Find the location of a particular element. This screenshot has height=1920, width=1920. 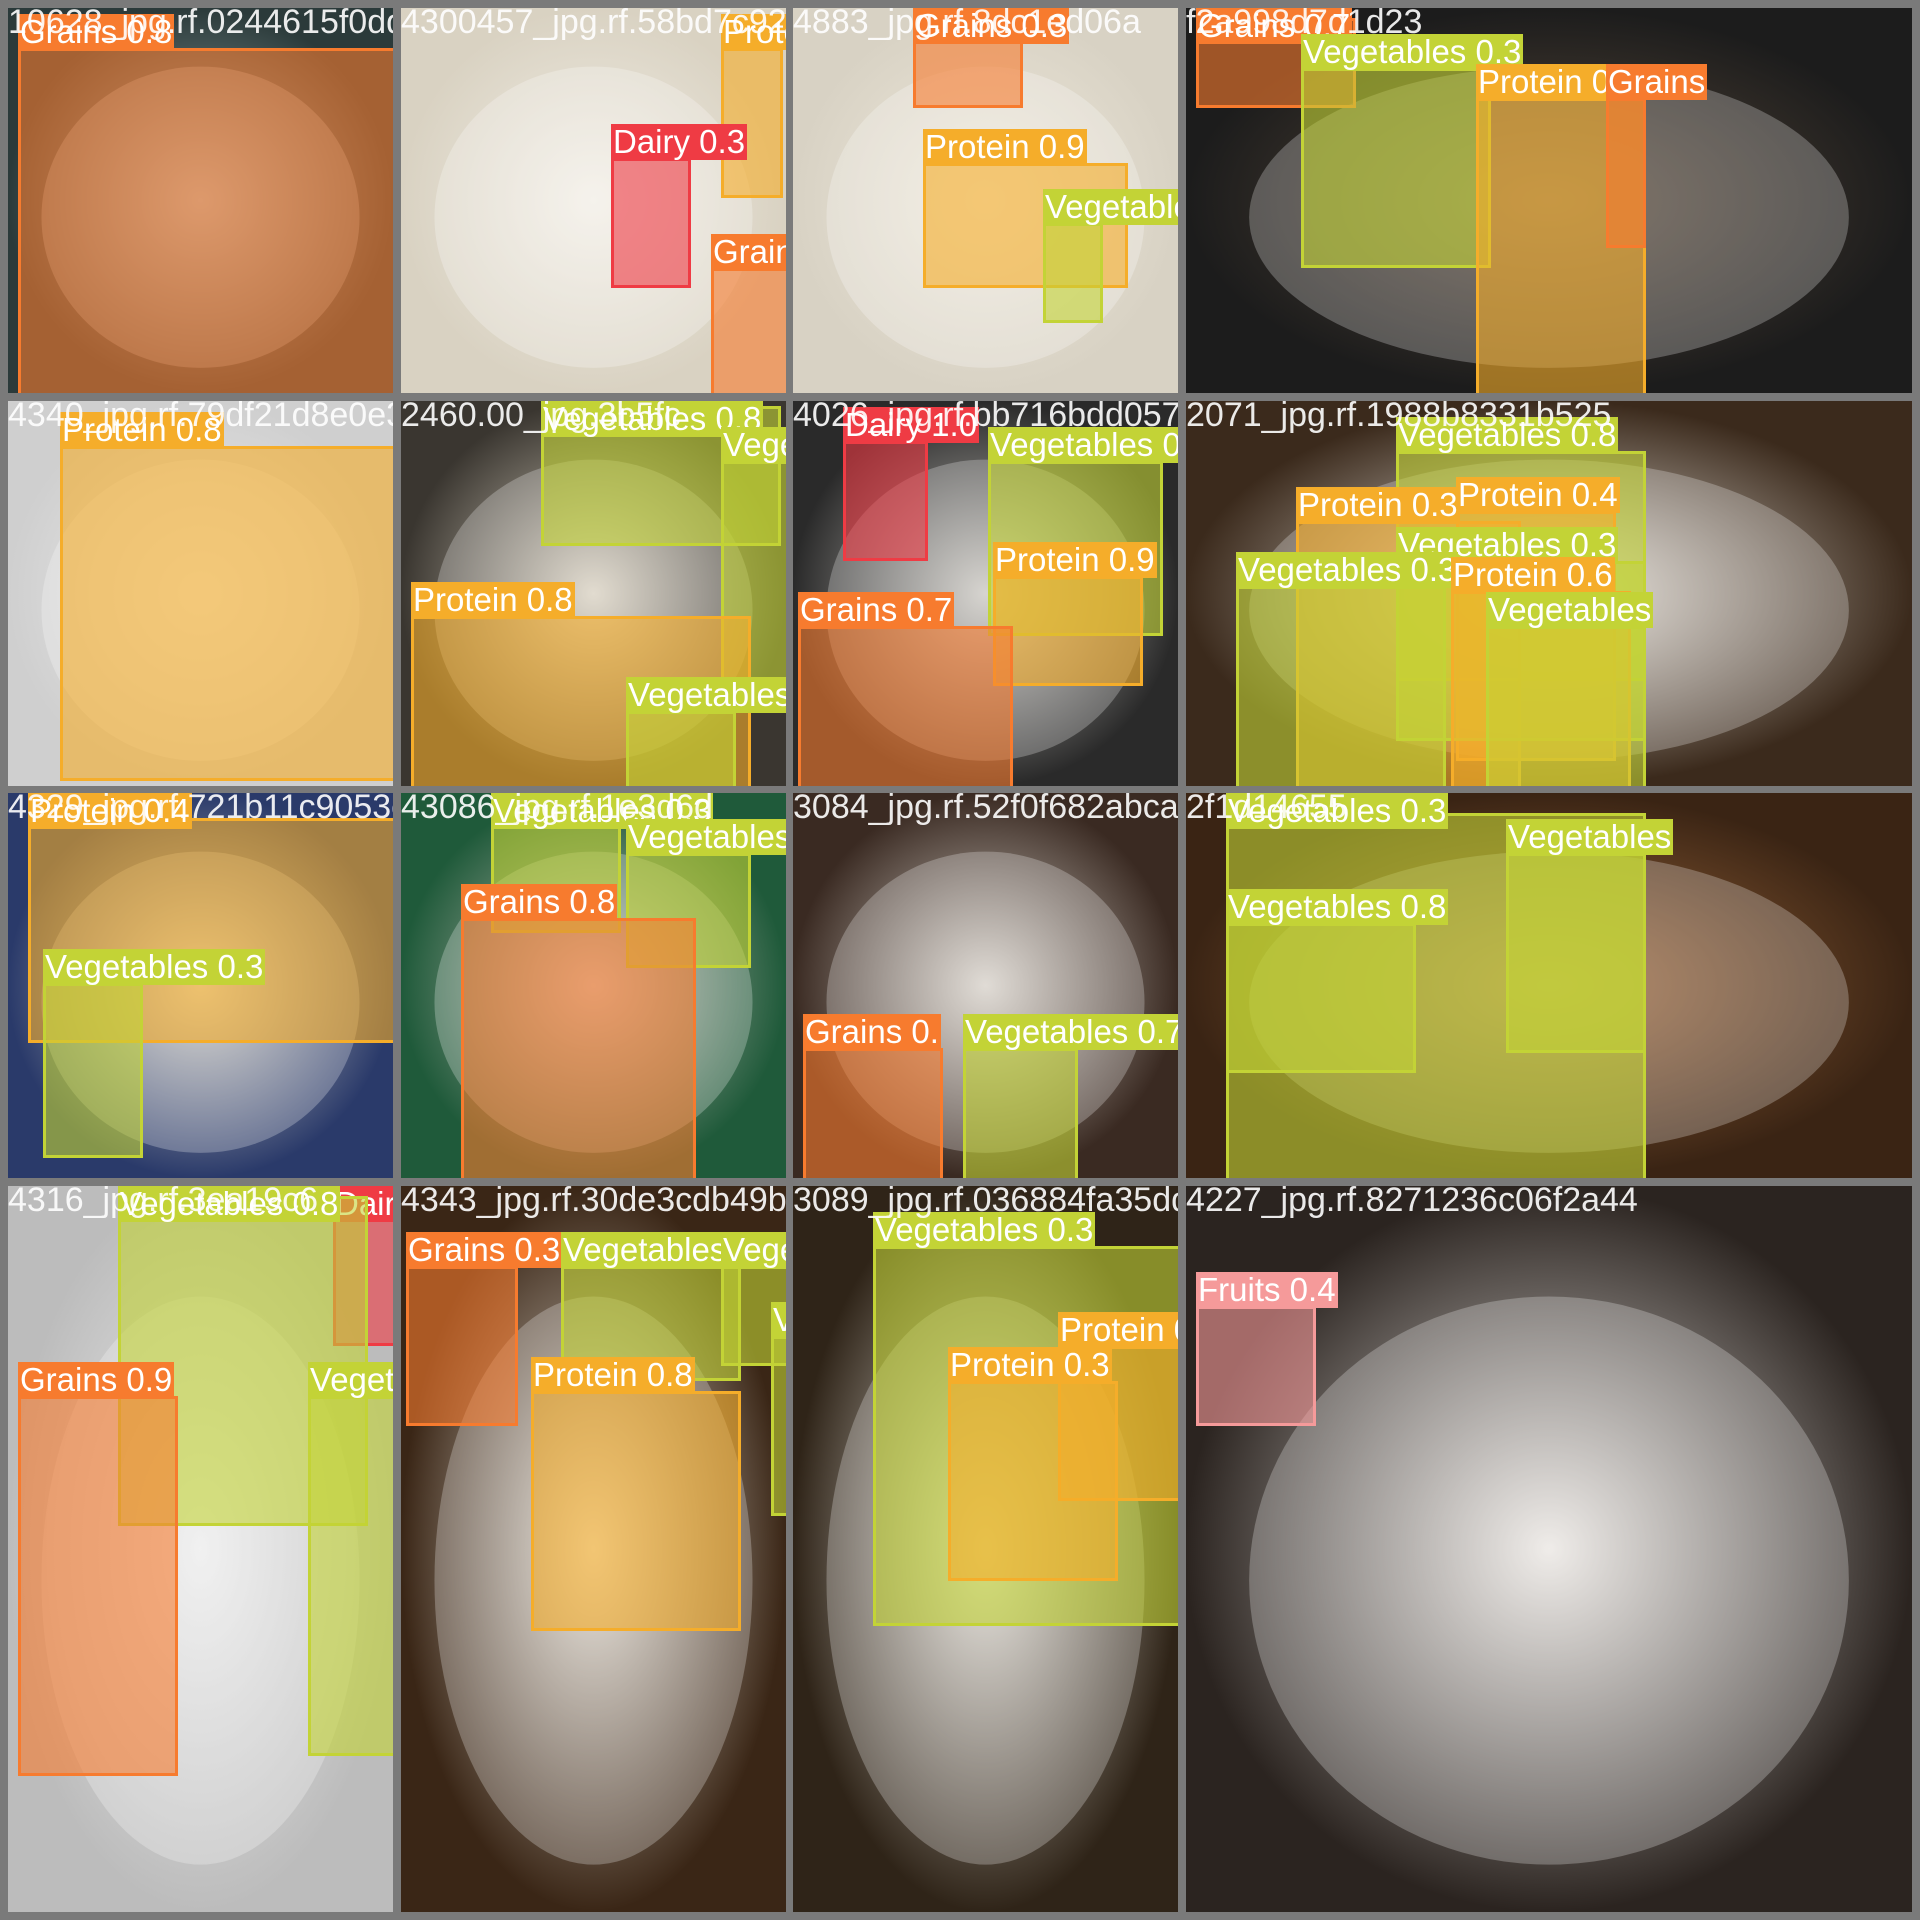

detection-label: Grains 0. is located at coordinates (872, 1031).